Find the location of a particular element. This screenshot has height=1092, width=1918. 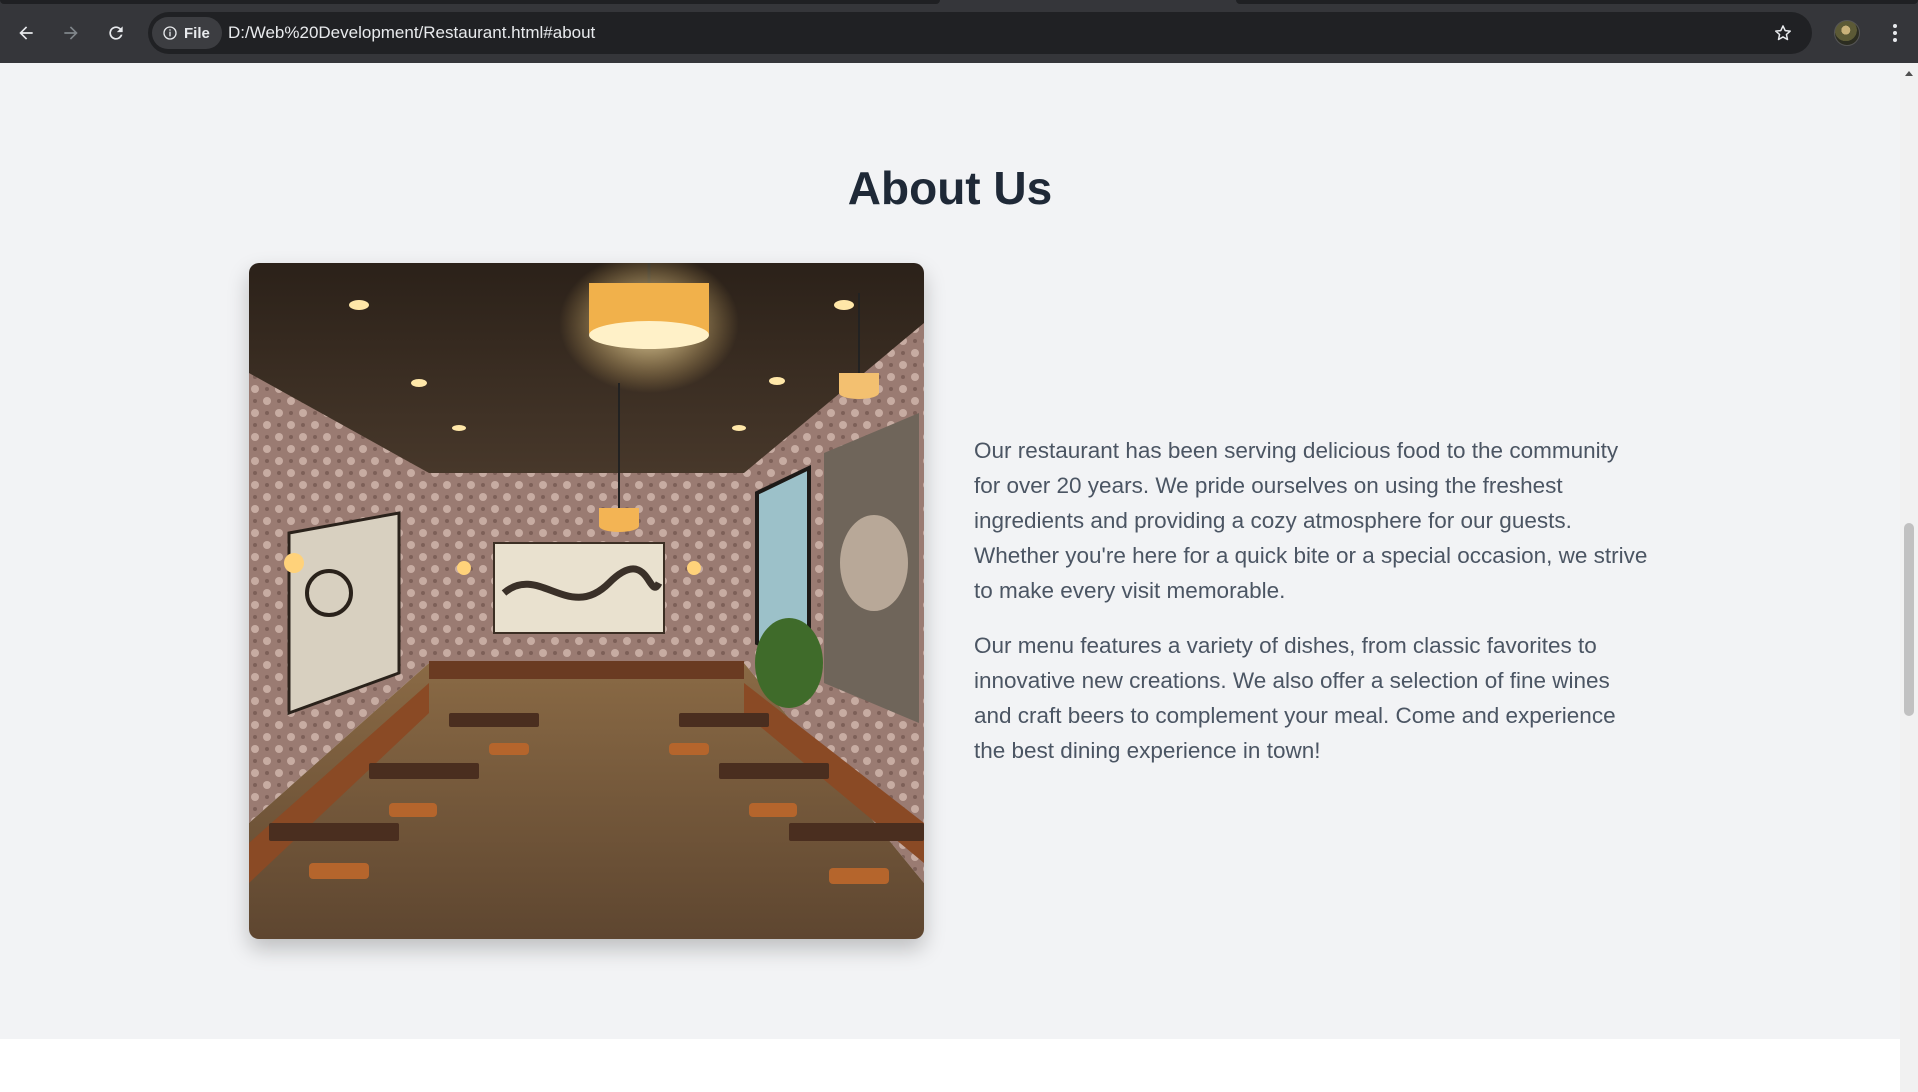

bookmark-button is located at coordinates (1783, 33).